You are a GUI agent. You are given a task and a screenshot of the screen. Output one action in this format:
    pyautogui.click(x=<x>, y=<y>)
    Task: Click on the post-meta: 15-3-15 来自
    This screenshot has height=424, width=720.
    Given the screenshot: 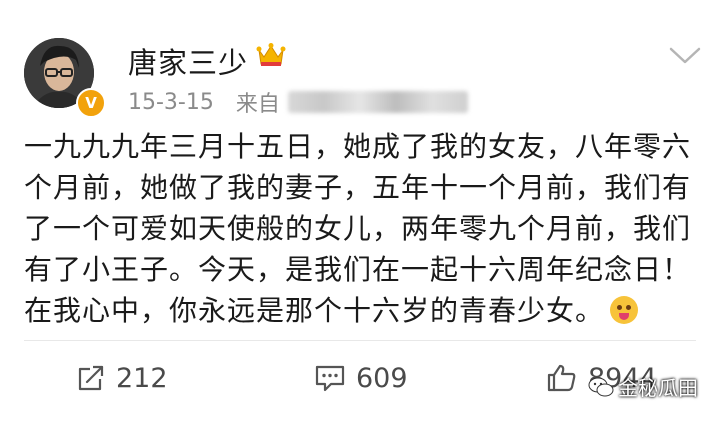 What is the action you would take?
    pyautogui.click(x=298, y=102)
    